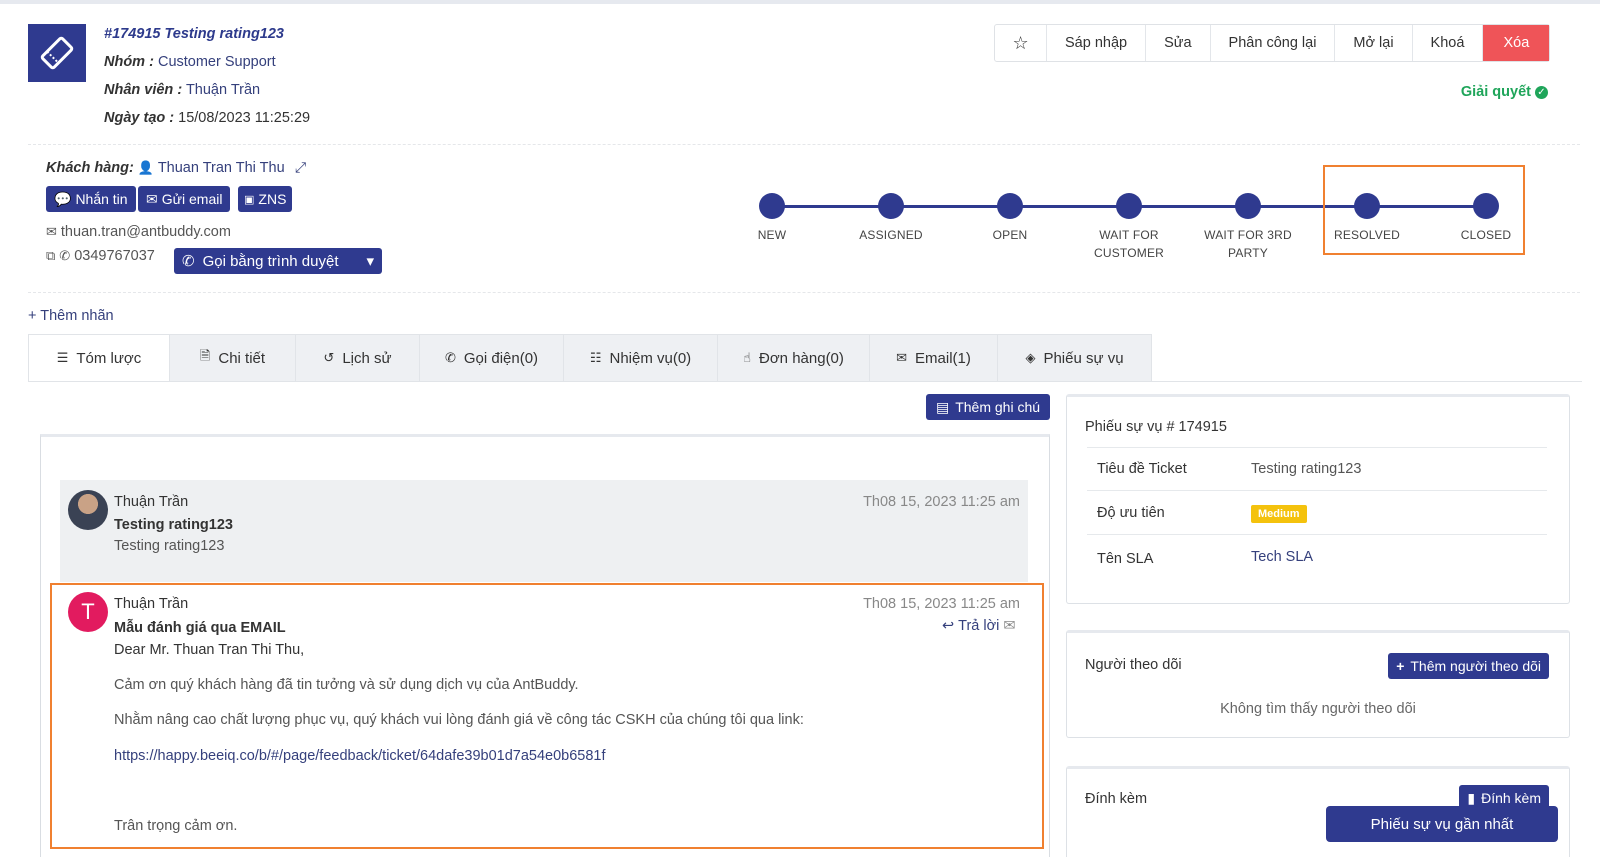 Image resolution: width=1600 pixels, height=857 pixels. Describe the element at coordinates (190, 62) in the screenshot. I see `group-line: Nhóm : Customer Support` at that location.